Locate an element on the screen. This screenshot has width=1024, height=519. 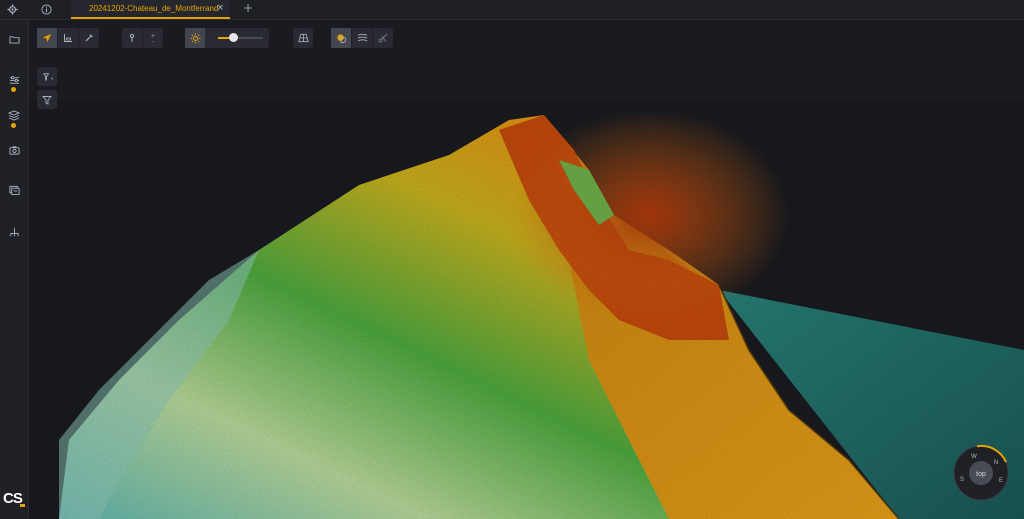
compass-east-label: E is located at coordinates (1001, 481).